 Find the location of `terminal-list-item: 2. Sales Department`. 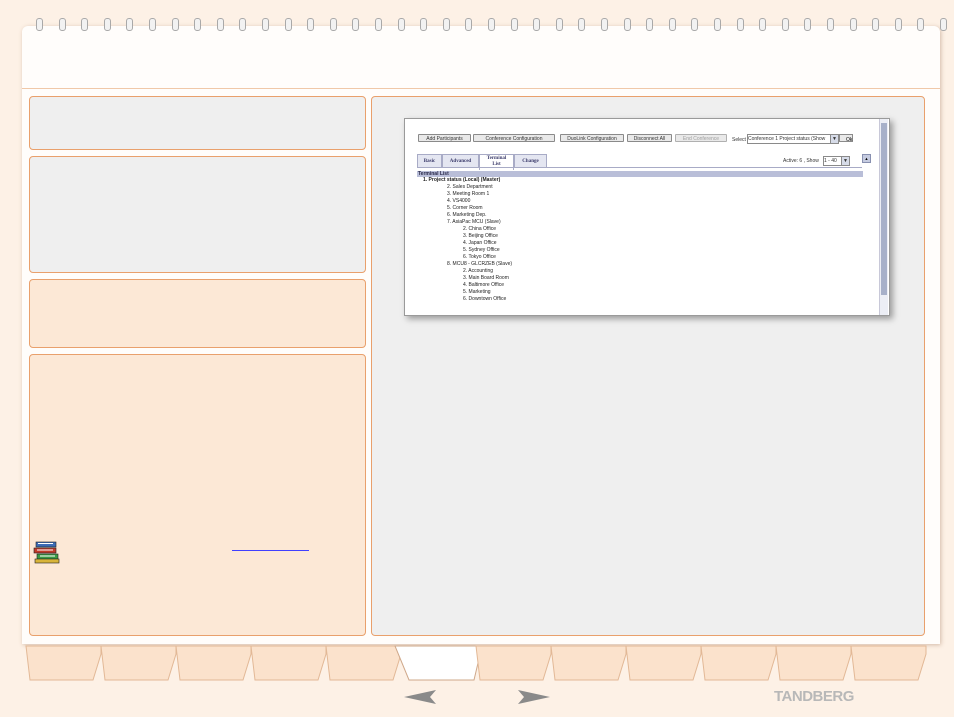

terminal-list-item: 2. Sales Department is located at coordinates (470, 187).